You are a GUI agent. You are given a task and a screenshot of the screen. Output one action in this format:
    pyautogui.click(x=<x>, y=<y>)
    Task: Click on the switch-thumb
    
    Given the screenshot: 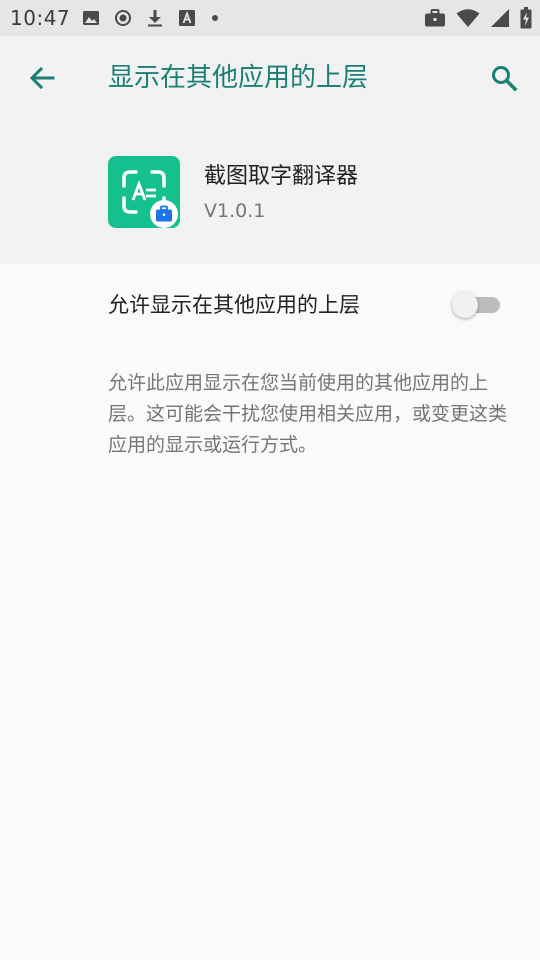 What is the action you would take?
    pyautogui.click(x=465, y=305)
    